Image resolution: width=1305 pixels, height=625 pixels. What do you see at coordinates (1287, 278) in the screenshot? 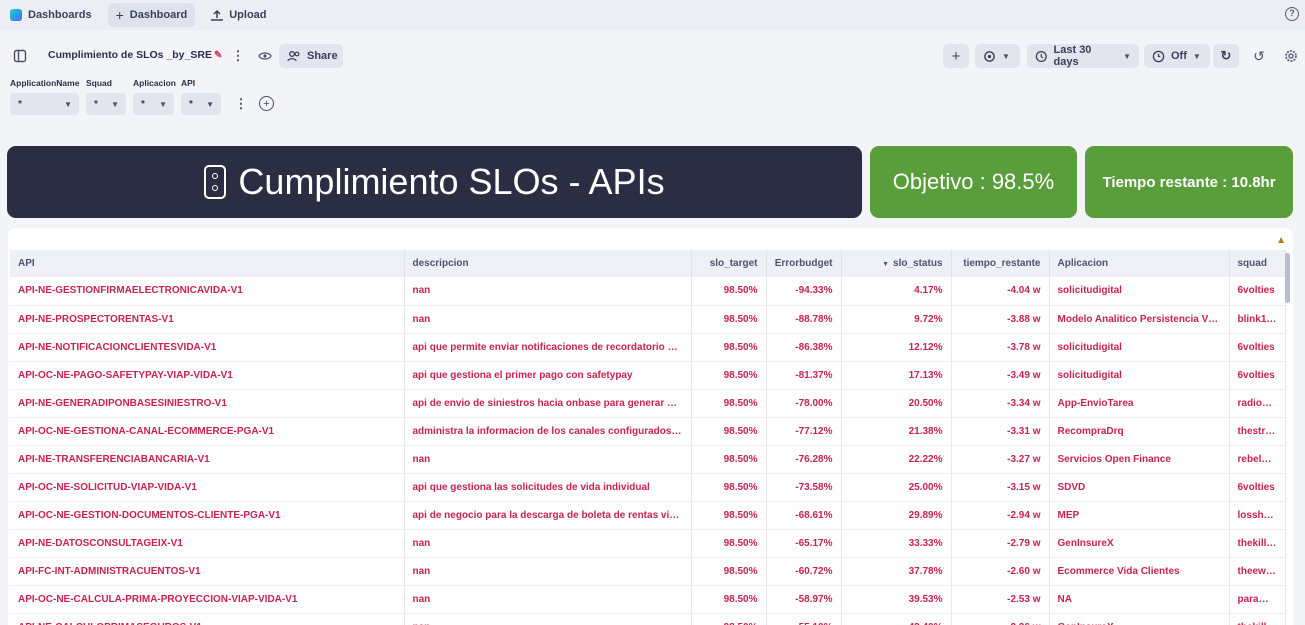
I see `table-scrollbar` at bounding box center [1287, 278].